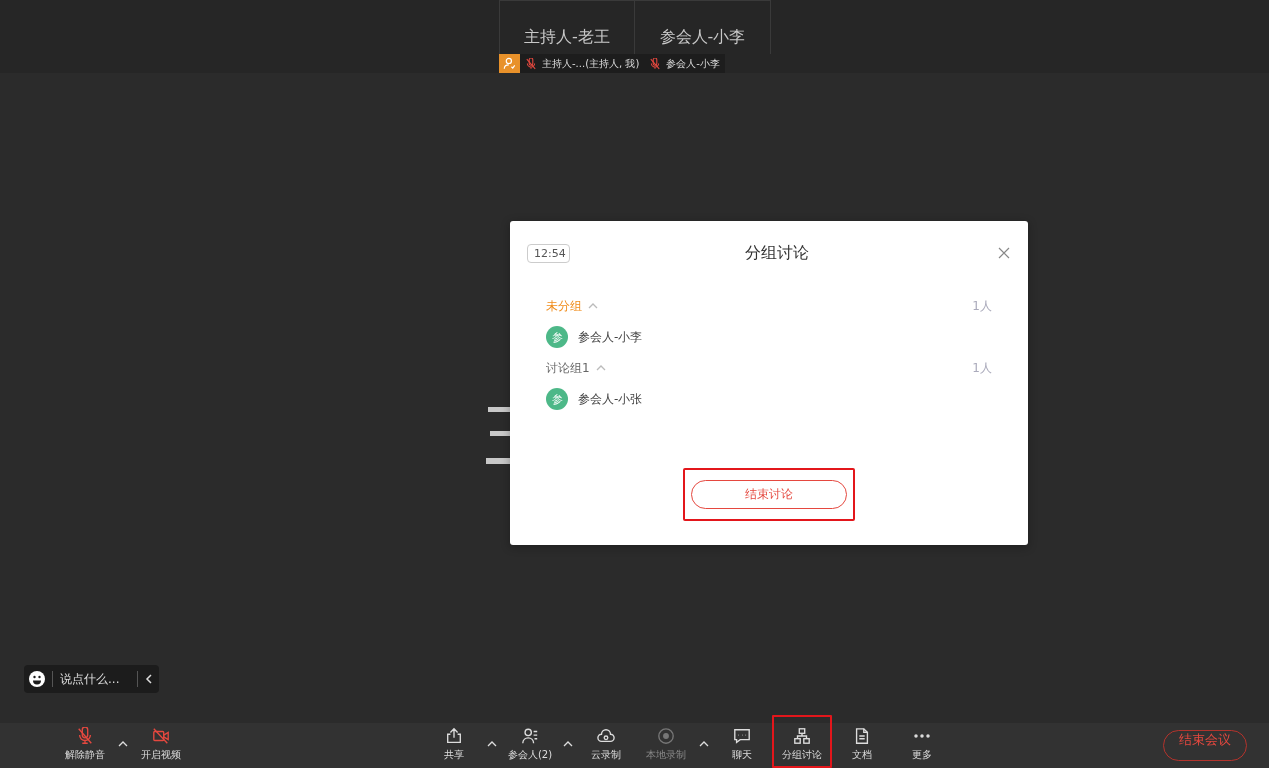 Image resolution: width=1269 pixels, height=768 pixels. Describe the element at coordinates (568, 368) in the screenshot. I see `group-name: 讨论组1` at that location.